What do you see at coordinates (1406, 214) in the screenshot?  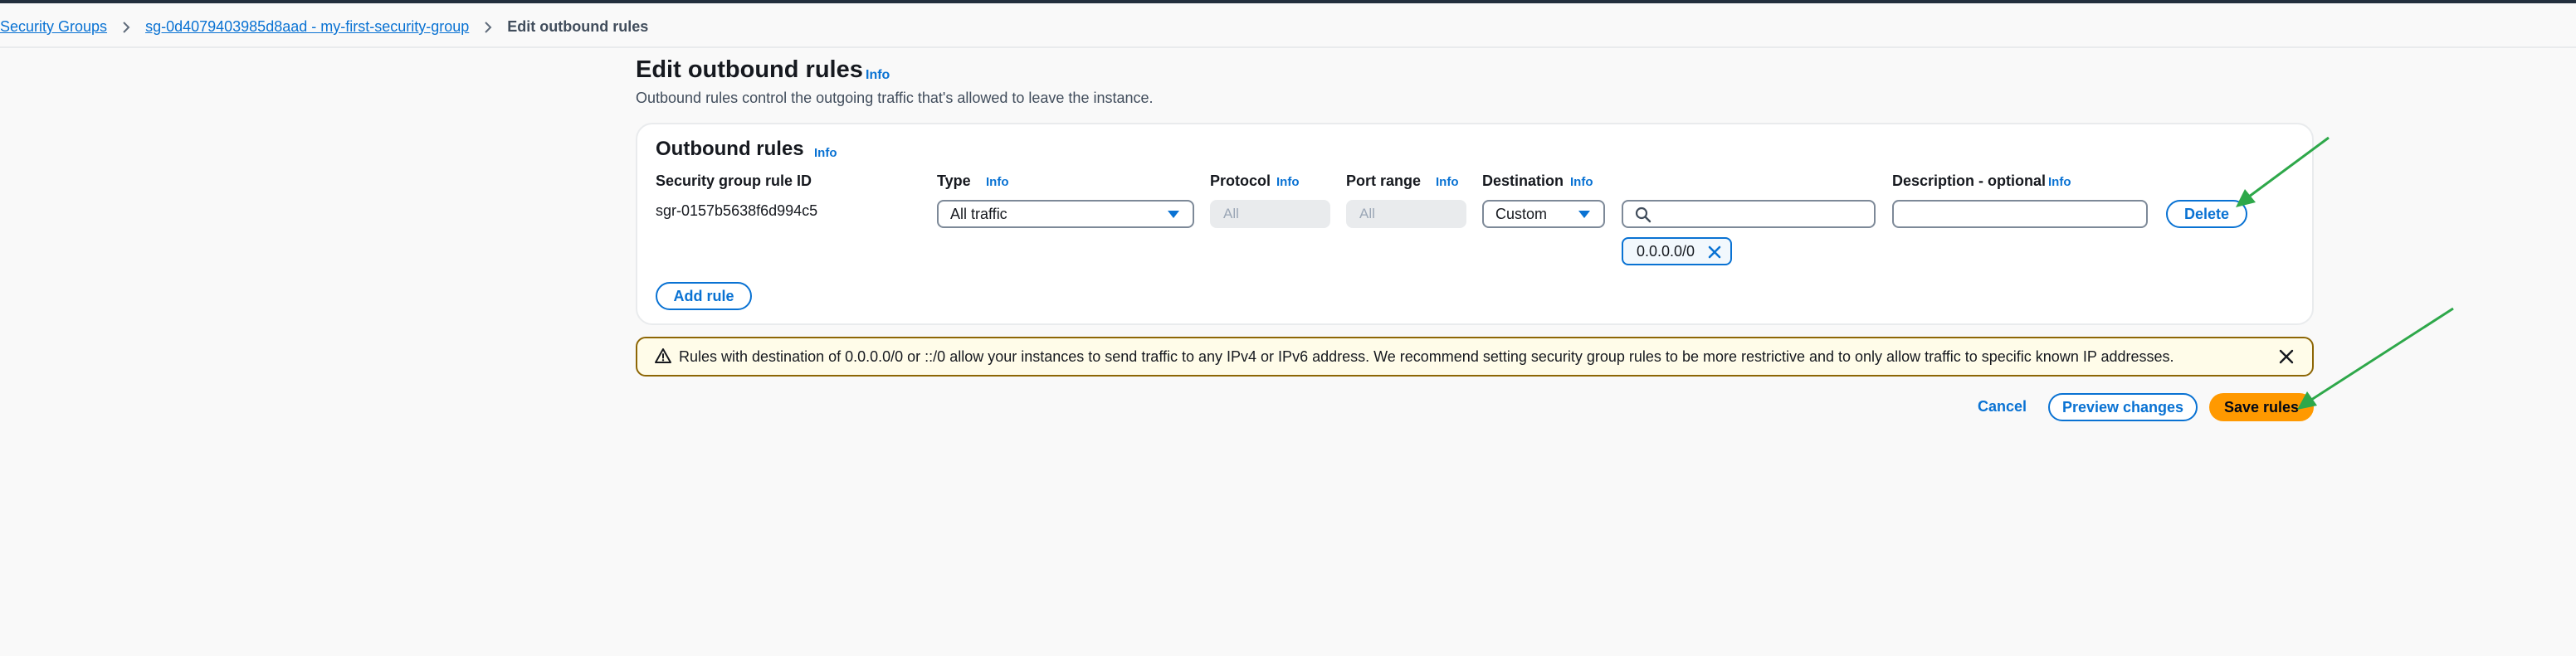 I see `port-range-field: All` at bounding box center [1406, 214].